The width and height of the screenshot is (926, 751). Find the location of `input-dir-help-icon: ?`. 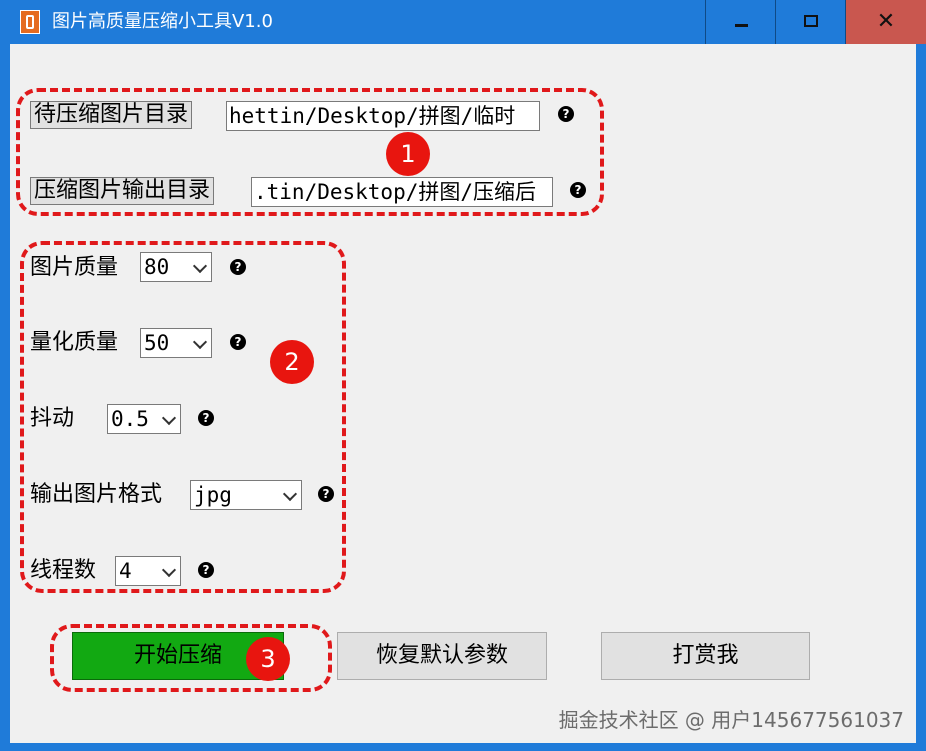

input-dir-help-icon: ? is located at coordinates (566, 114).